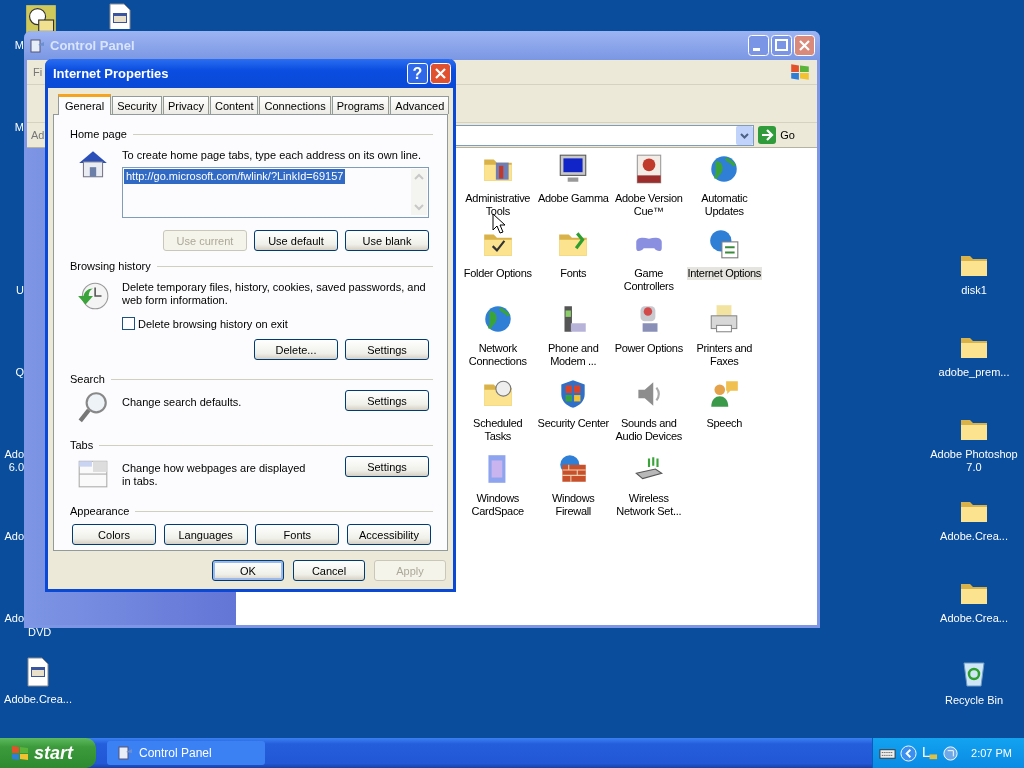 The width and height of the screenshot is (1024, 768). I want to click on go-button: Go, so click(785, 135).